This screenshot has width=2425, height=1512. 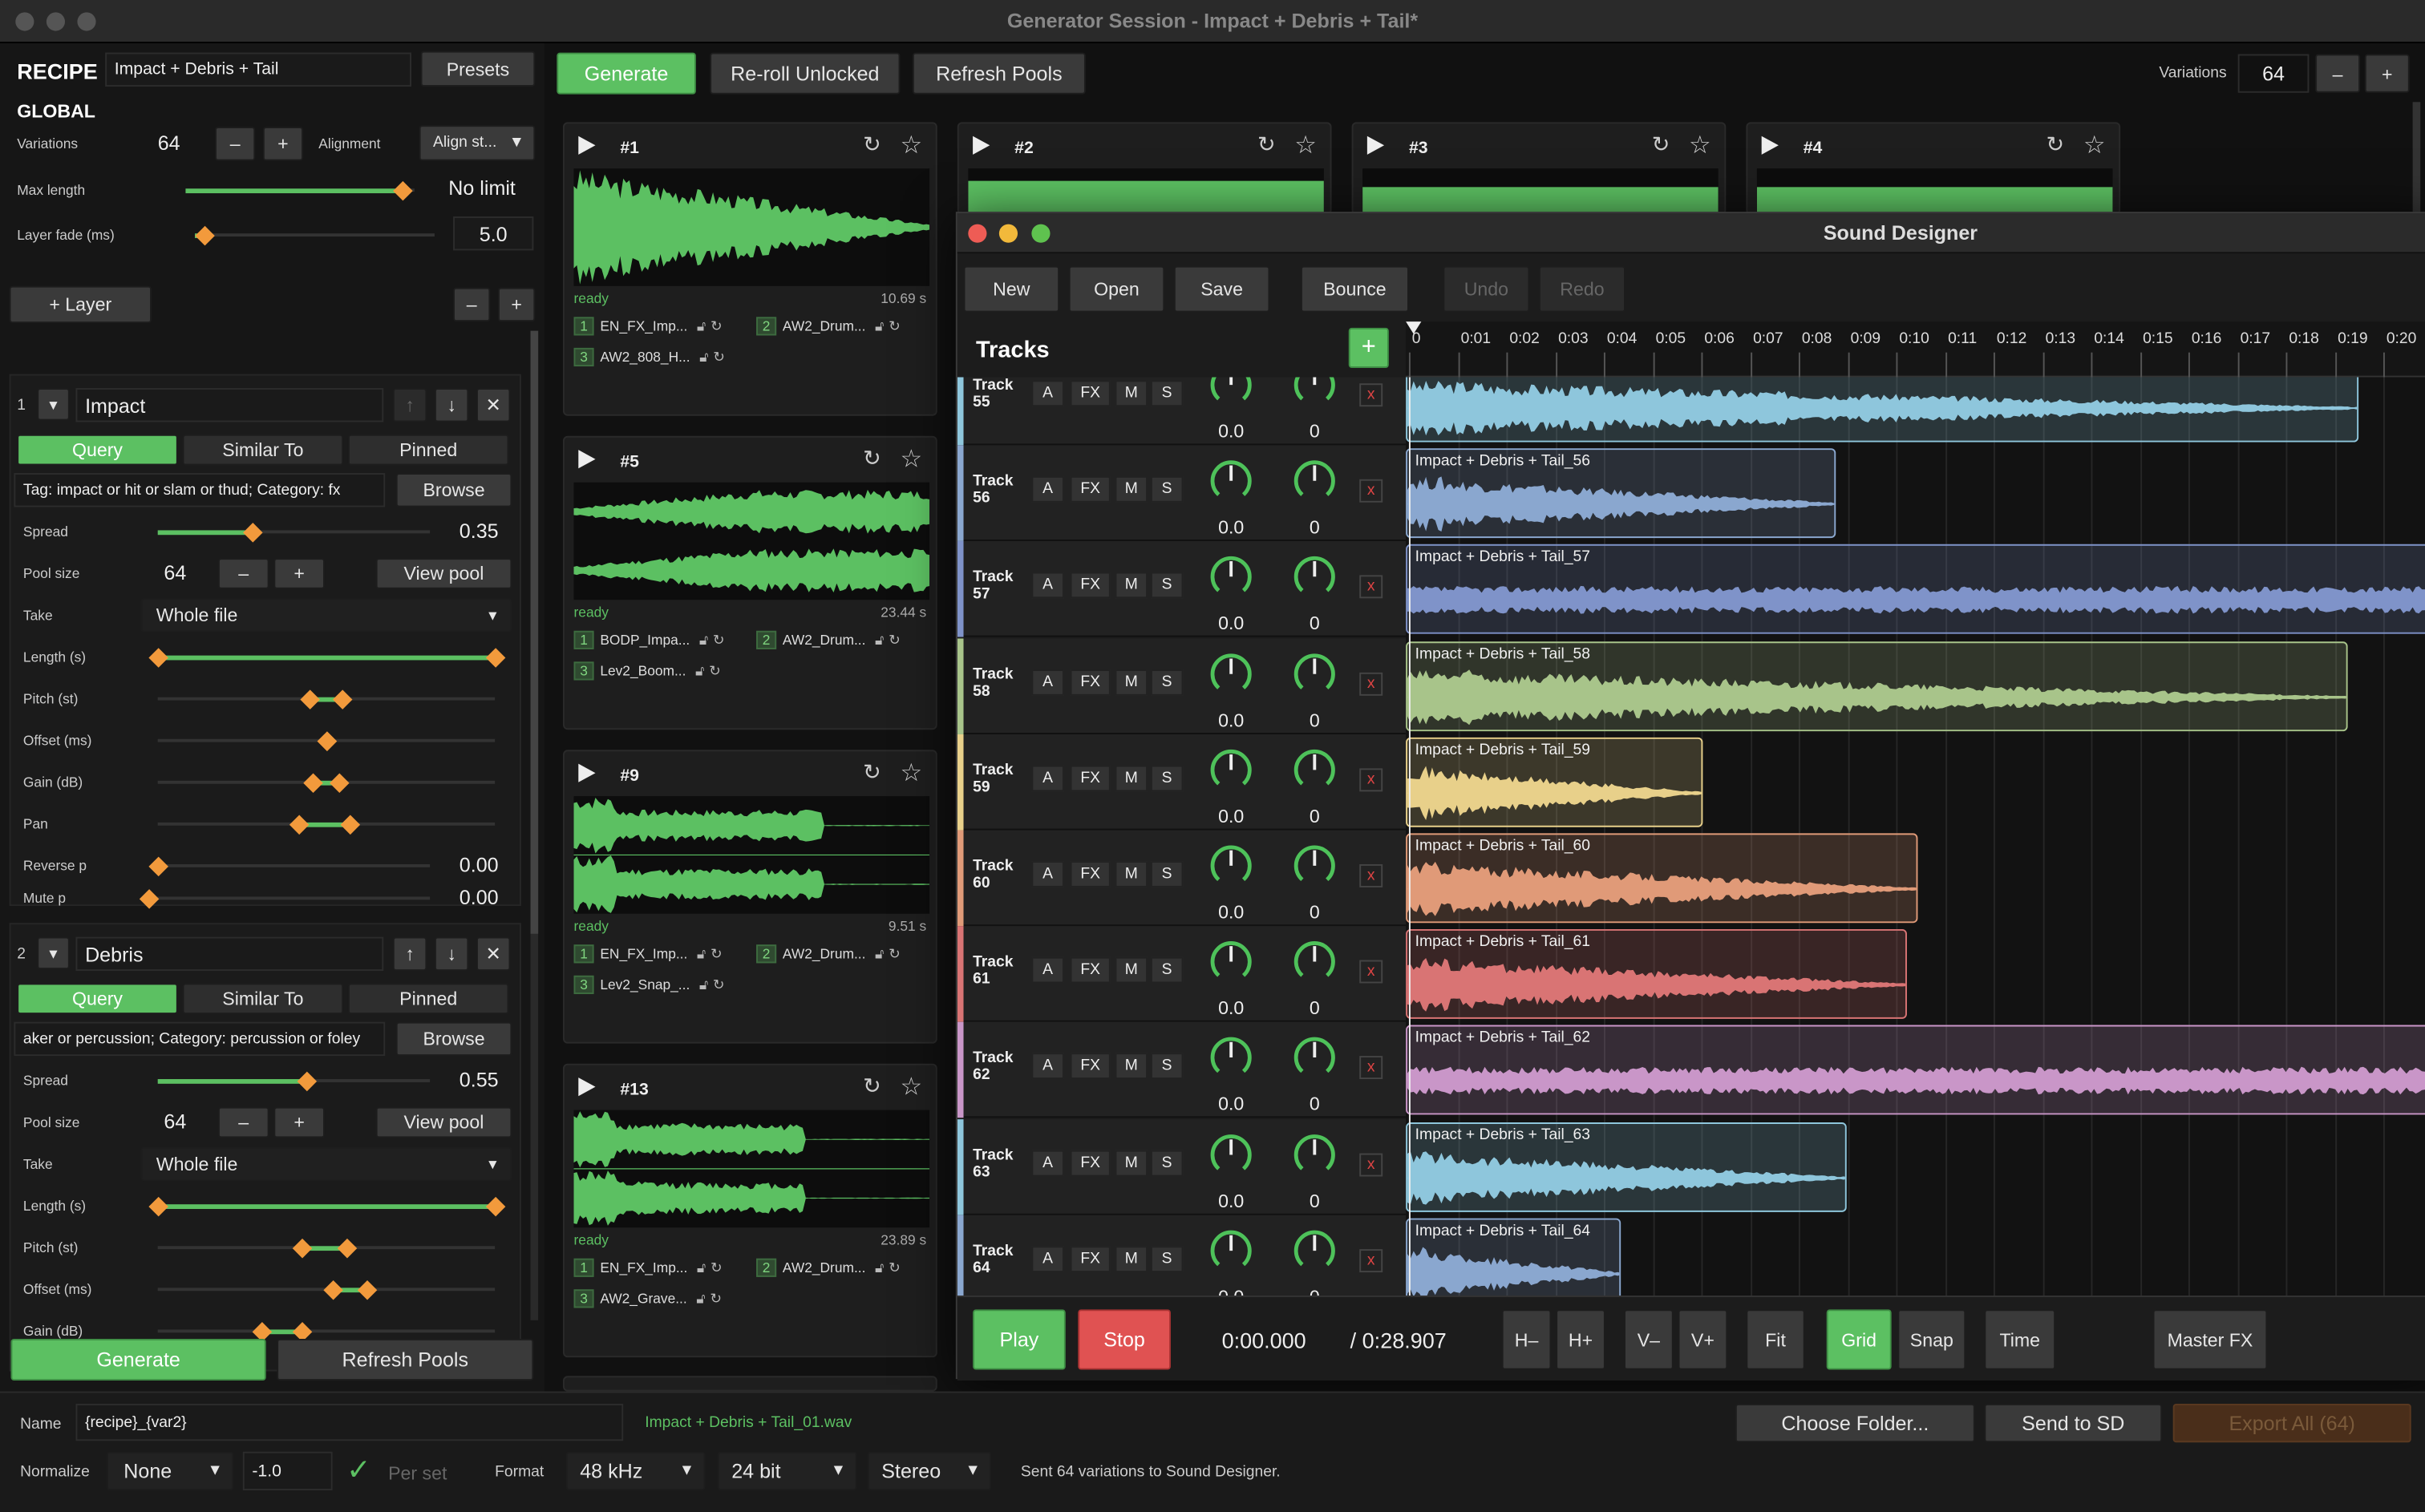 I want to click on track-name: Track 60, so click(x=999, y=874).